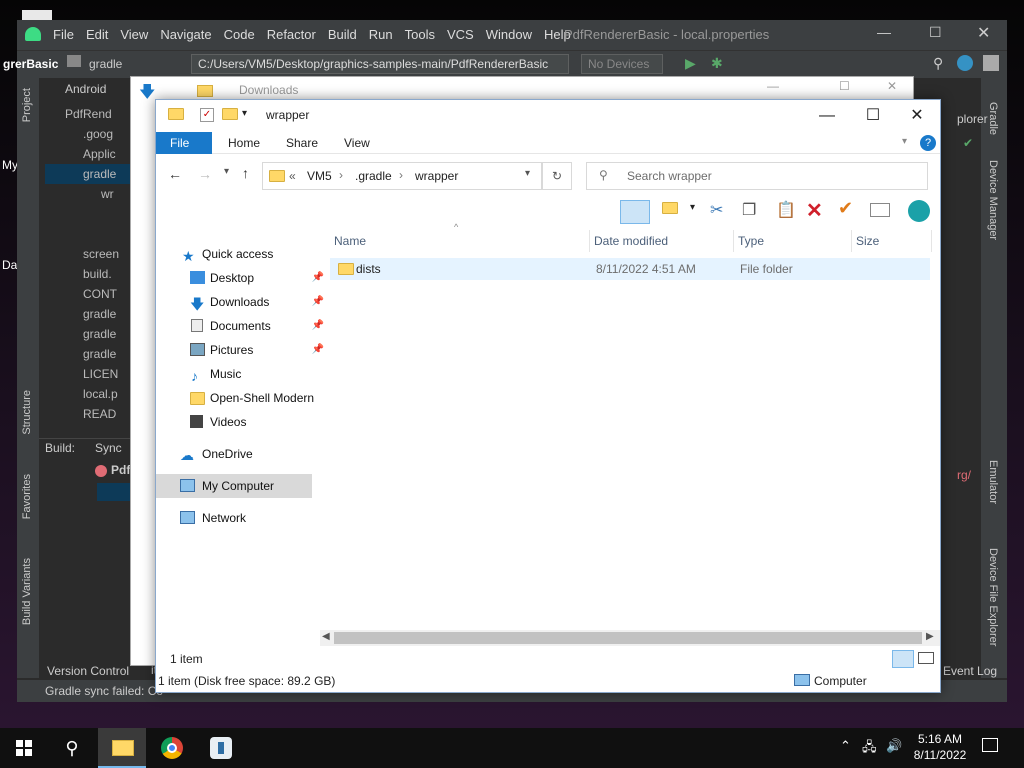 The image size is (1024, 768). I want to click on chrome-taskbar-button, so click(172, 748).